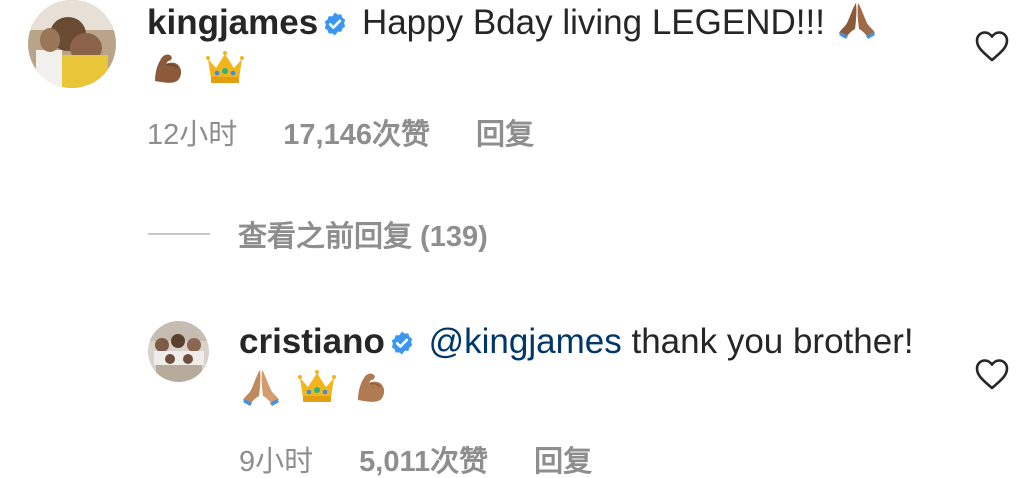 This screenshot has width=1036, height=478. I want to click on comment-meta: 9小时 5,011次赞 回复, so click(438, 458).